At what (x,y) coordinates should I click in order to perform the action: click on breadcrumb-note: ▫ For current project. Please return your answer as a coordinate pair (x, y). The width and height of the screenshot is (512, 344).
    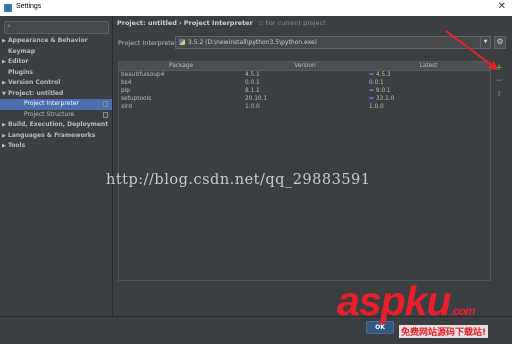
    Looking at the image, I should click on (292, 23).